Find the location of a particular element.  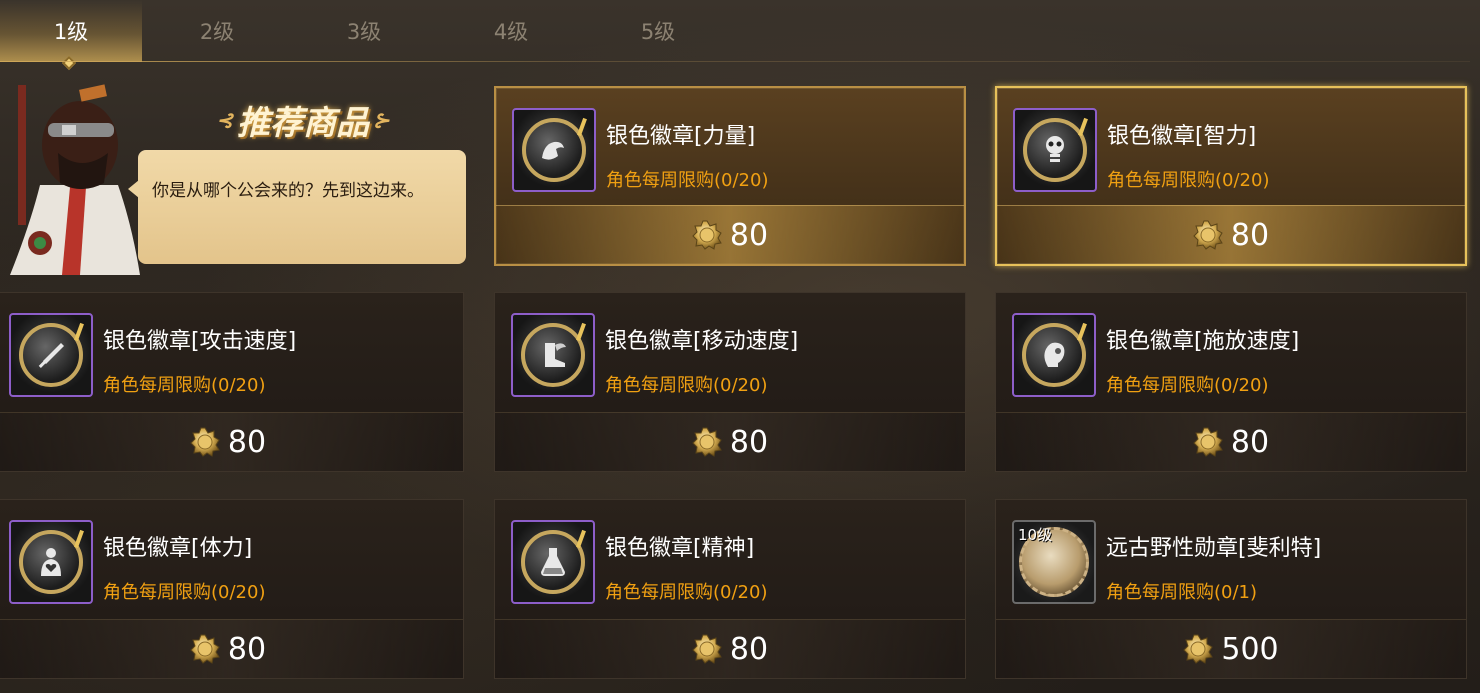

shop-item-card: 银色徽章[力量] 角色每周限购(0/20) 80 is located at coordinates (730, 176).